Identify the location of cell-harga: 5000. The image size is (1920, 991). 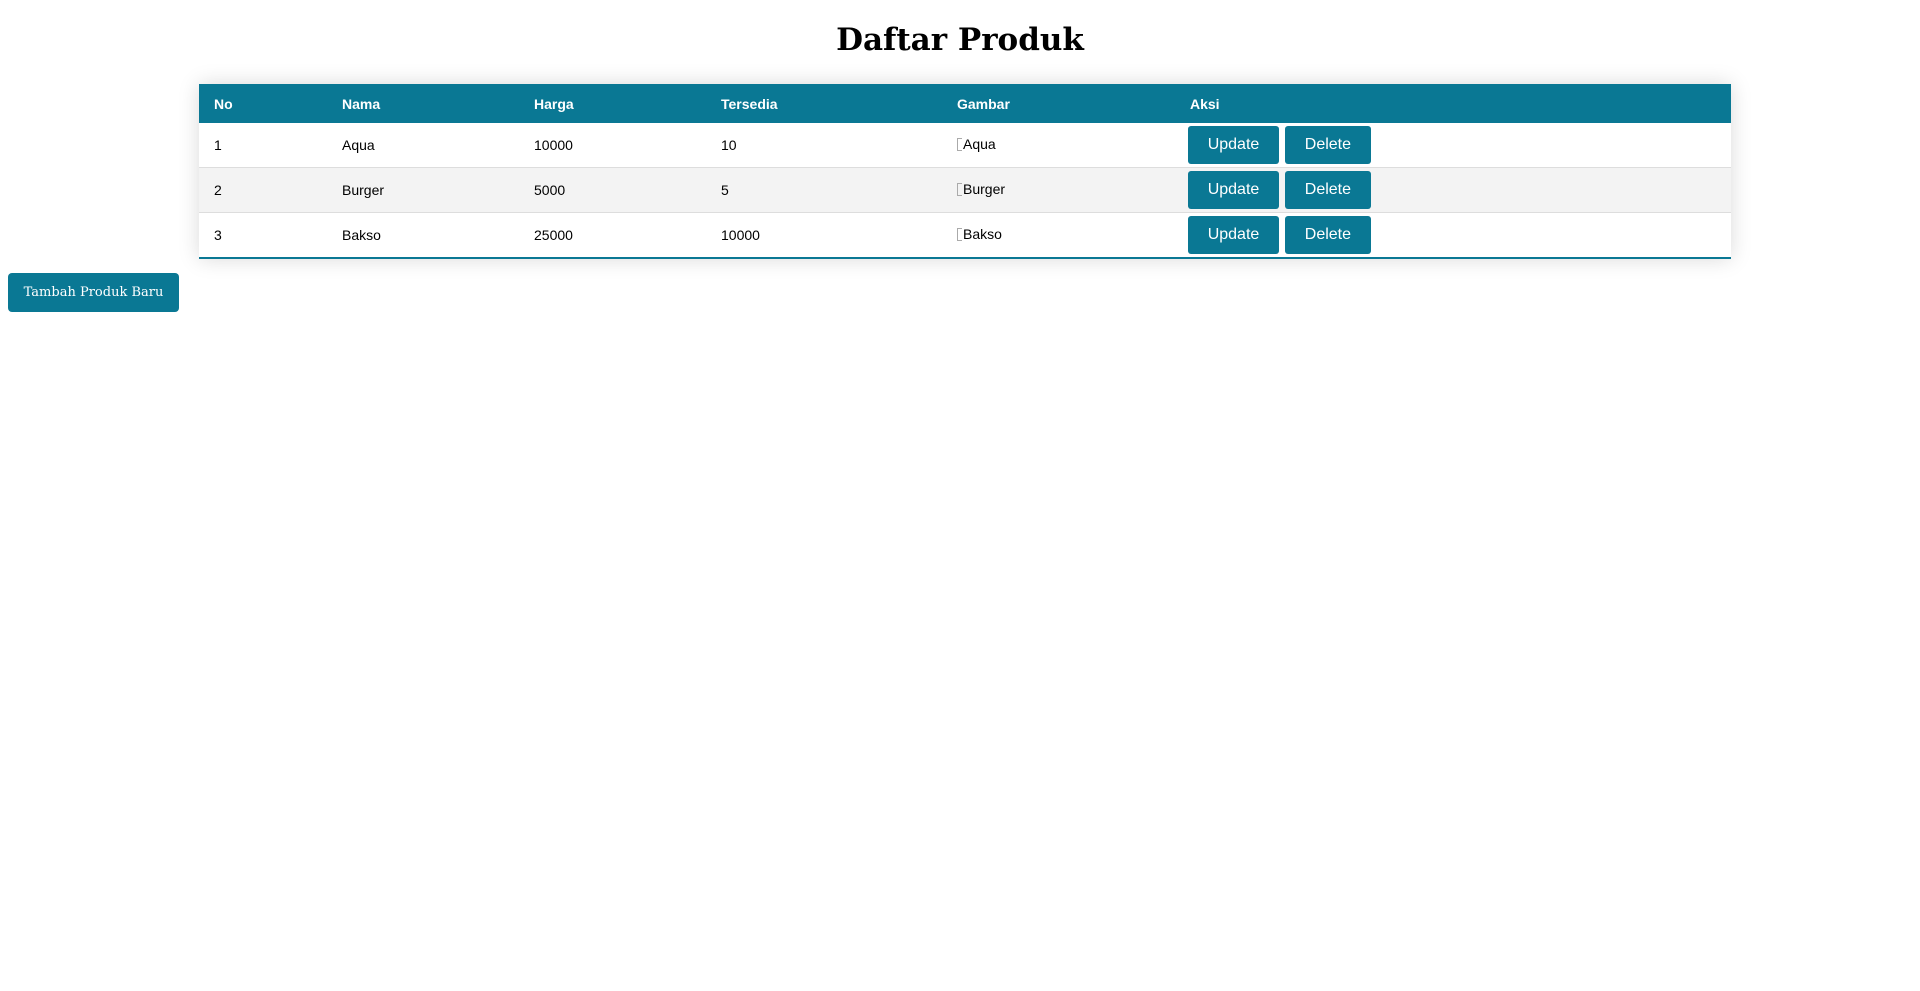
(550, 190).